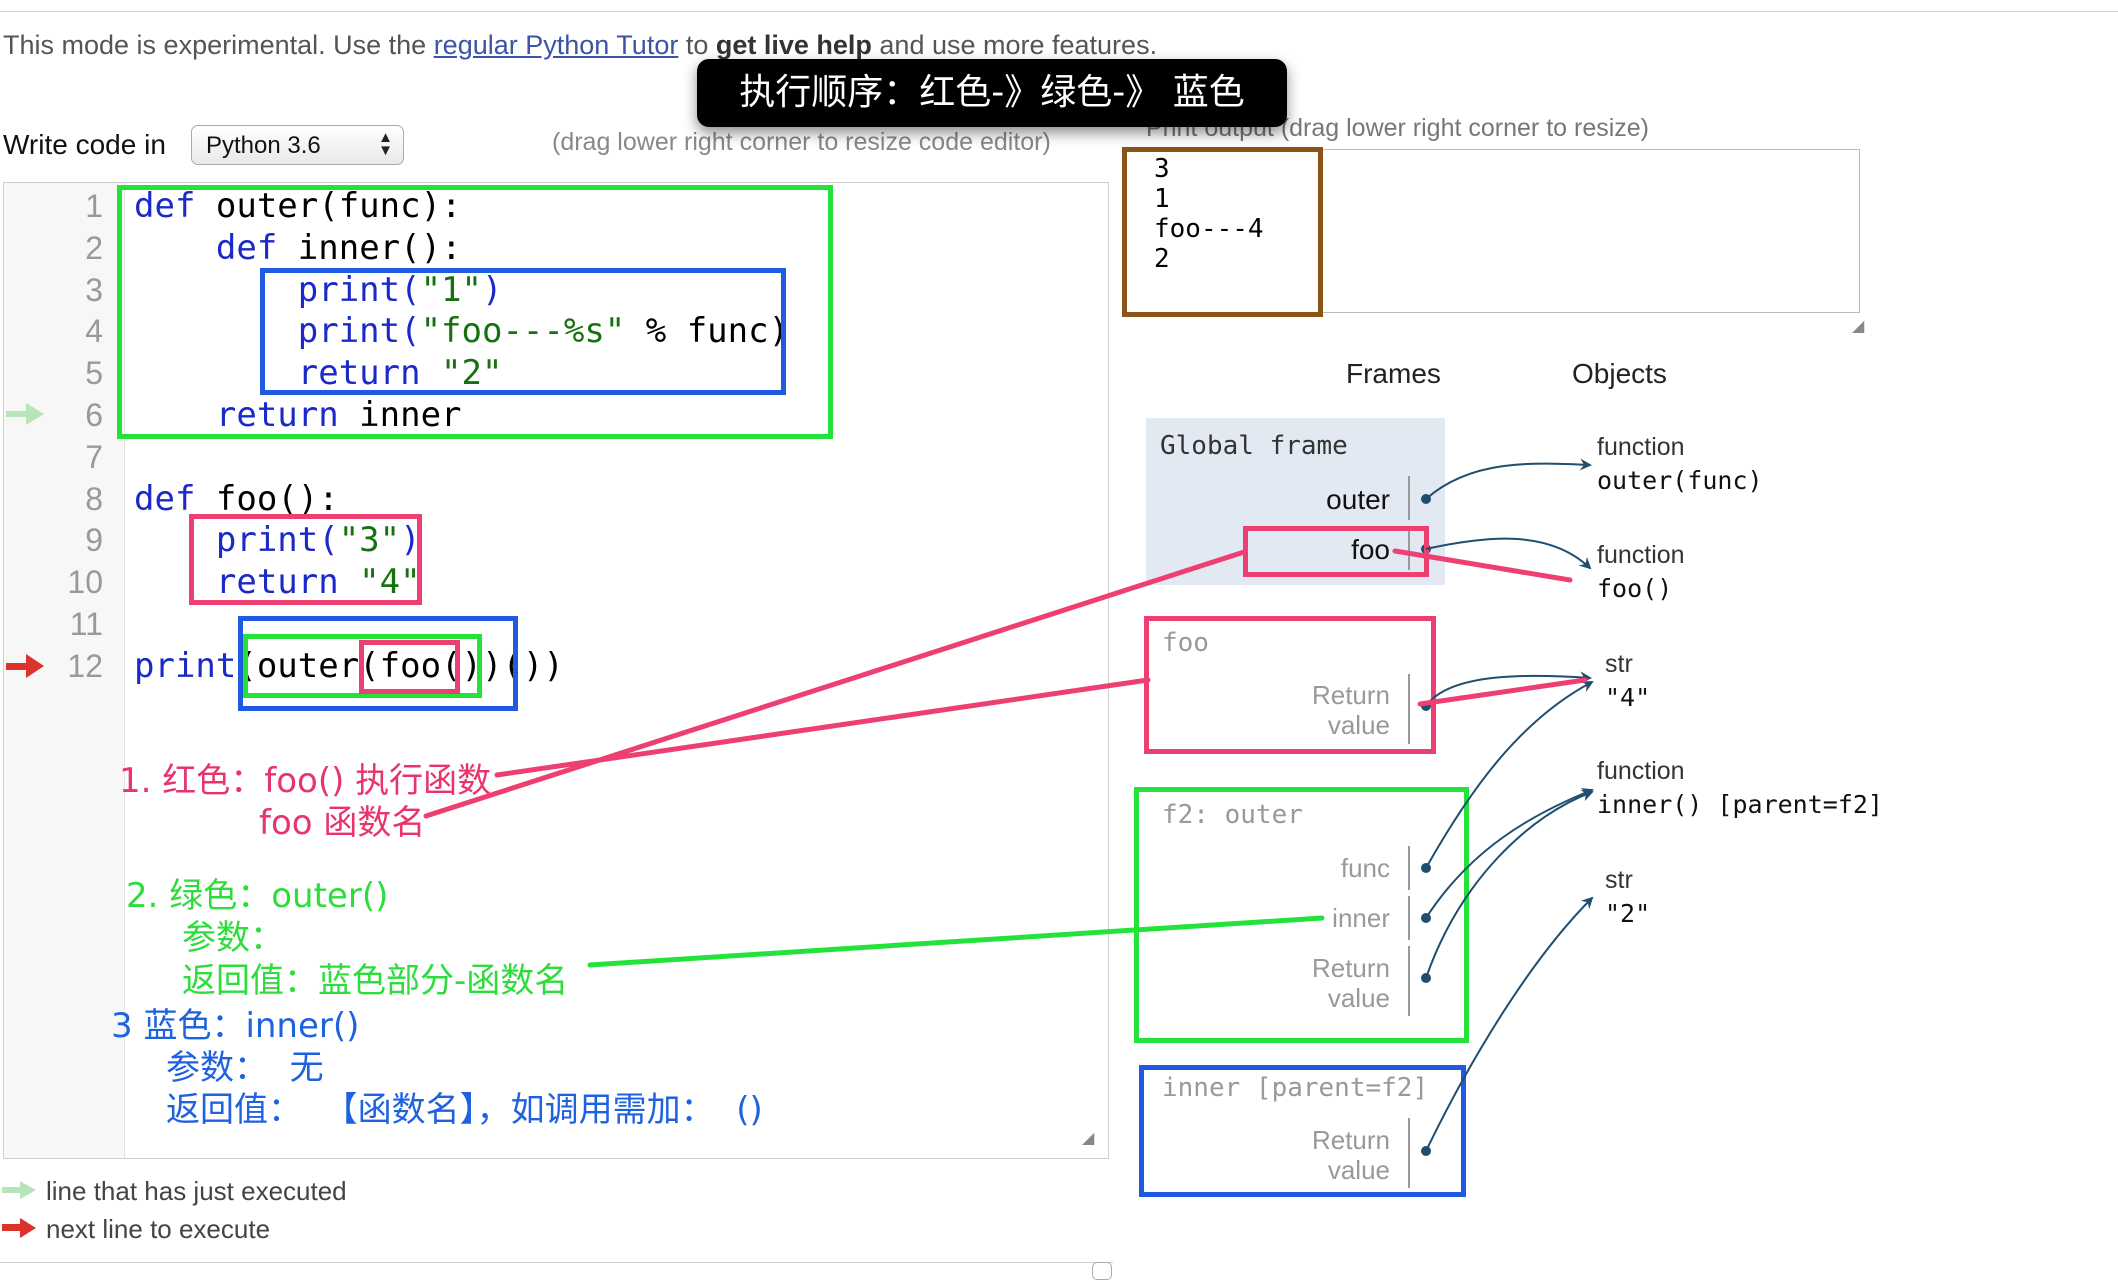  What do you see at coordinates (1509, 1024) in the screenshot?
I see `pointer-inner-return-arrow` at bounding box center [1509, 1024].